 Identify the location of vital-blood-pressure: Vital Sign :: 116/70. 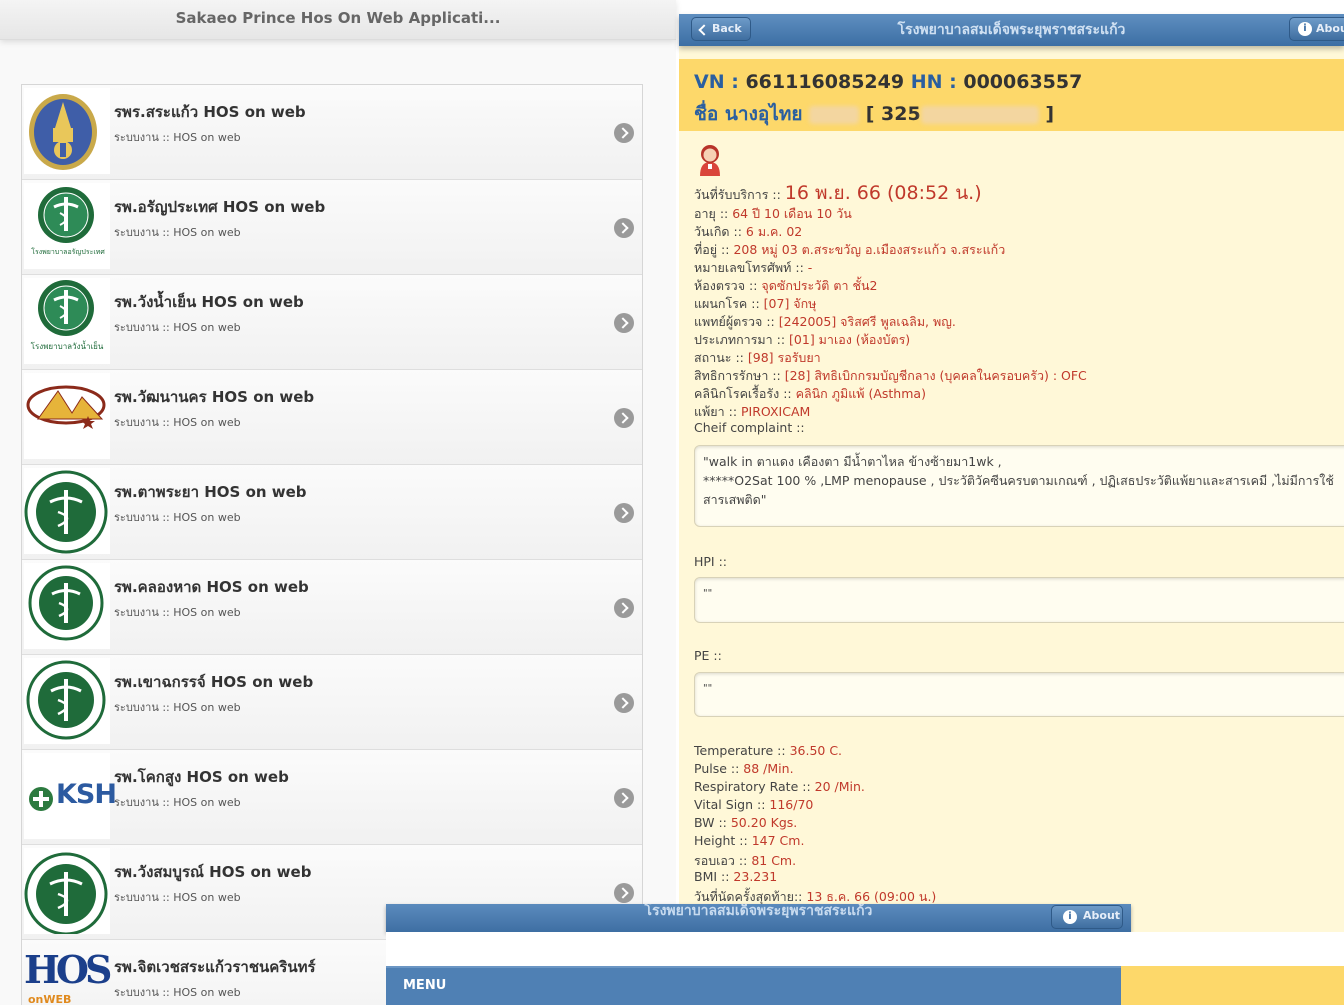
(753, 804).